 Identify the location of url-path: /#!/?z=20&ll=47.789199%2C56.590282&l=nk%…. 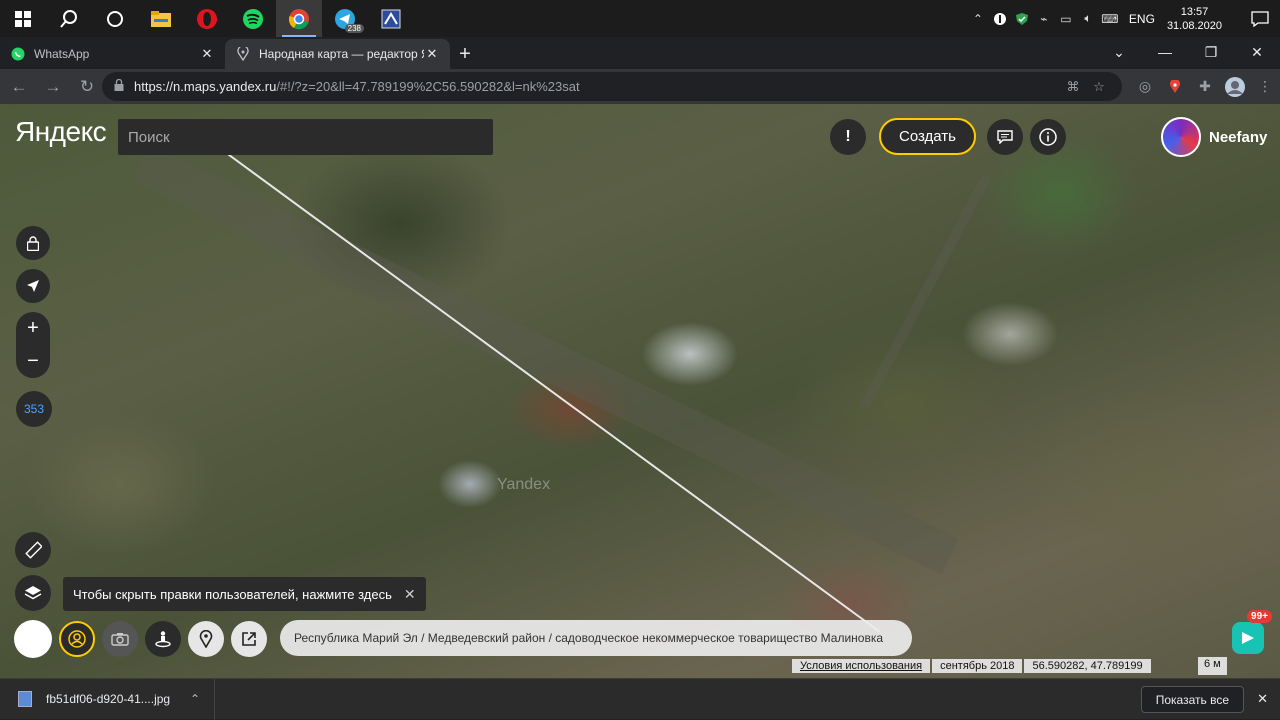
(428, 86).